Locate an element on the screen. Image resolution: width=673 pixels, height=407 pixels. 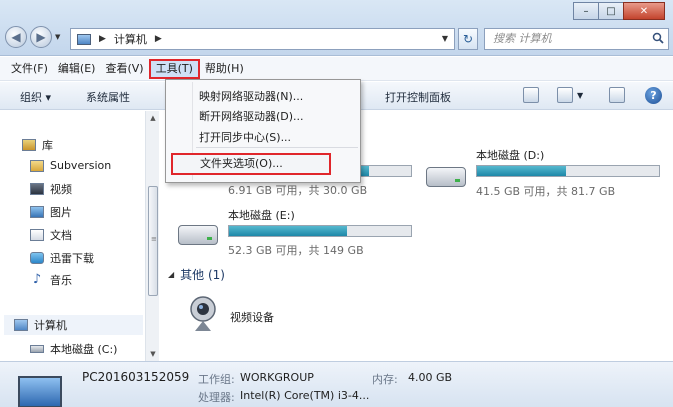
sidebar-item-videos: 视频 is located at coordinates (51, 189).